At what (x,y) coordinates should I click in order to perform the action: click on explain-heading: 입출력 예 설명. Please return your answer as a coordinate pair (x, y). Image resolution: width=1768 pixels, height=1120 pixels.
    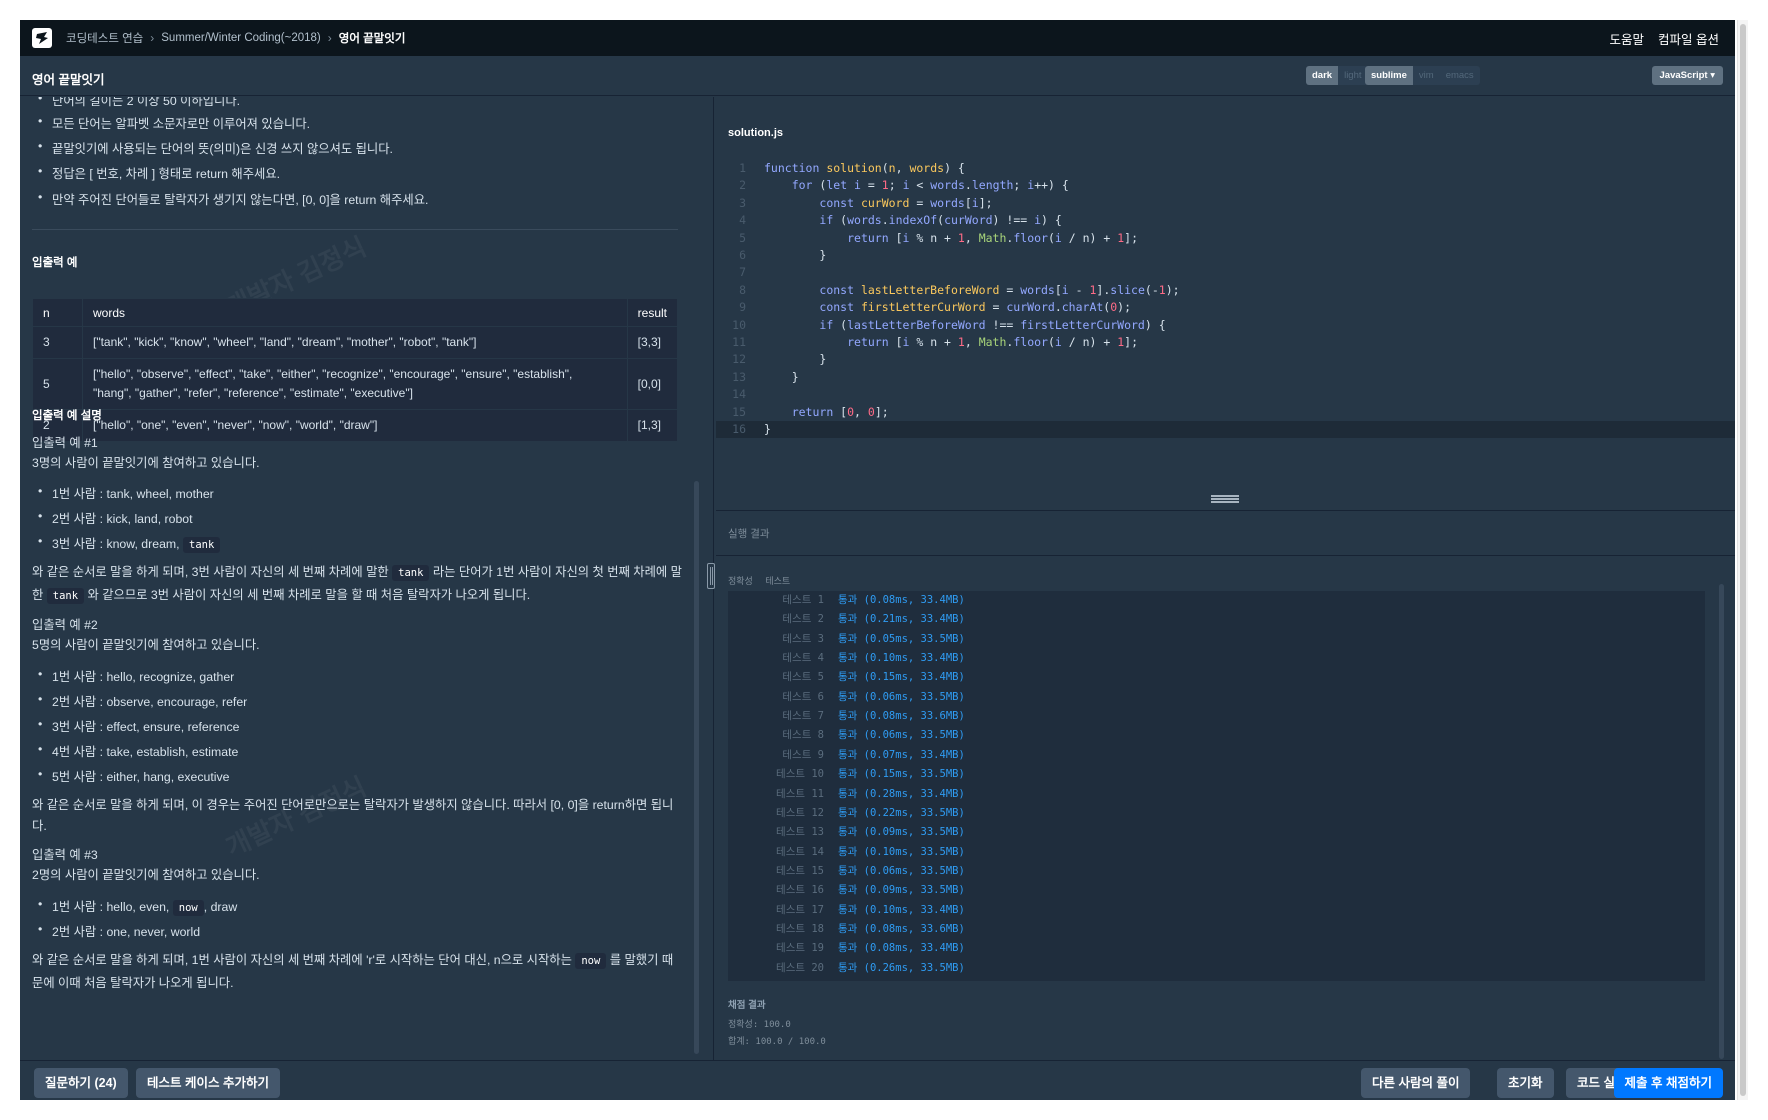
    Looking at the image, I should click on (67, 416).